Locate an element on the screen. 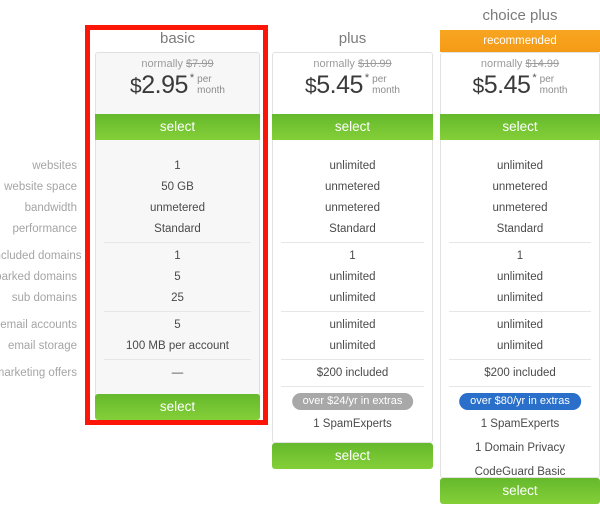  feature-label-parked-domains: parked domains is located at coordinates (38, 277).